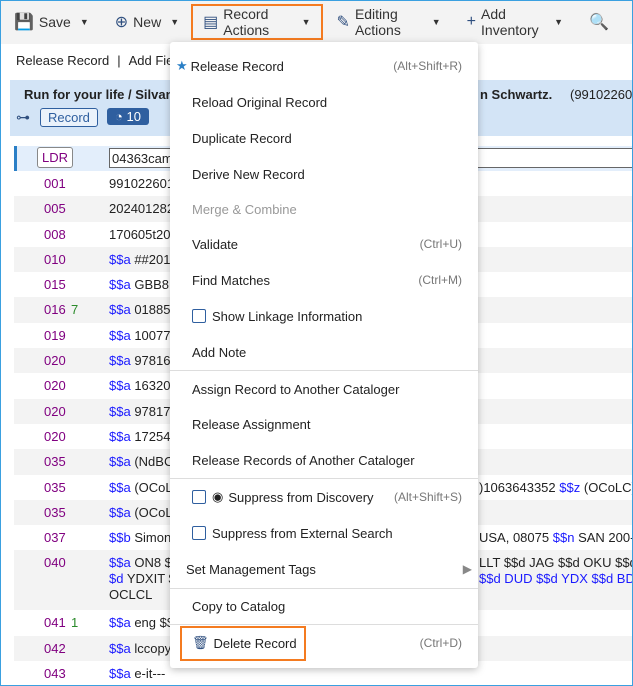 The image size is (633, 686). What do you see at coordinates (139, 235) in the screenshot?
I see `field-value: 170605t20` at bounding box center [139, 235].